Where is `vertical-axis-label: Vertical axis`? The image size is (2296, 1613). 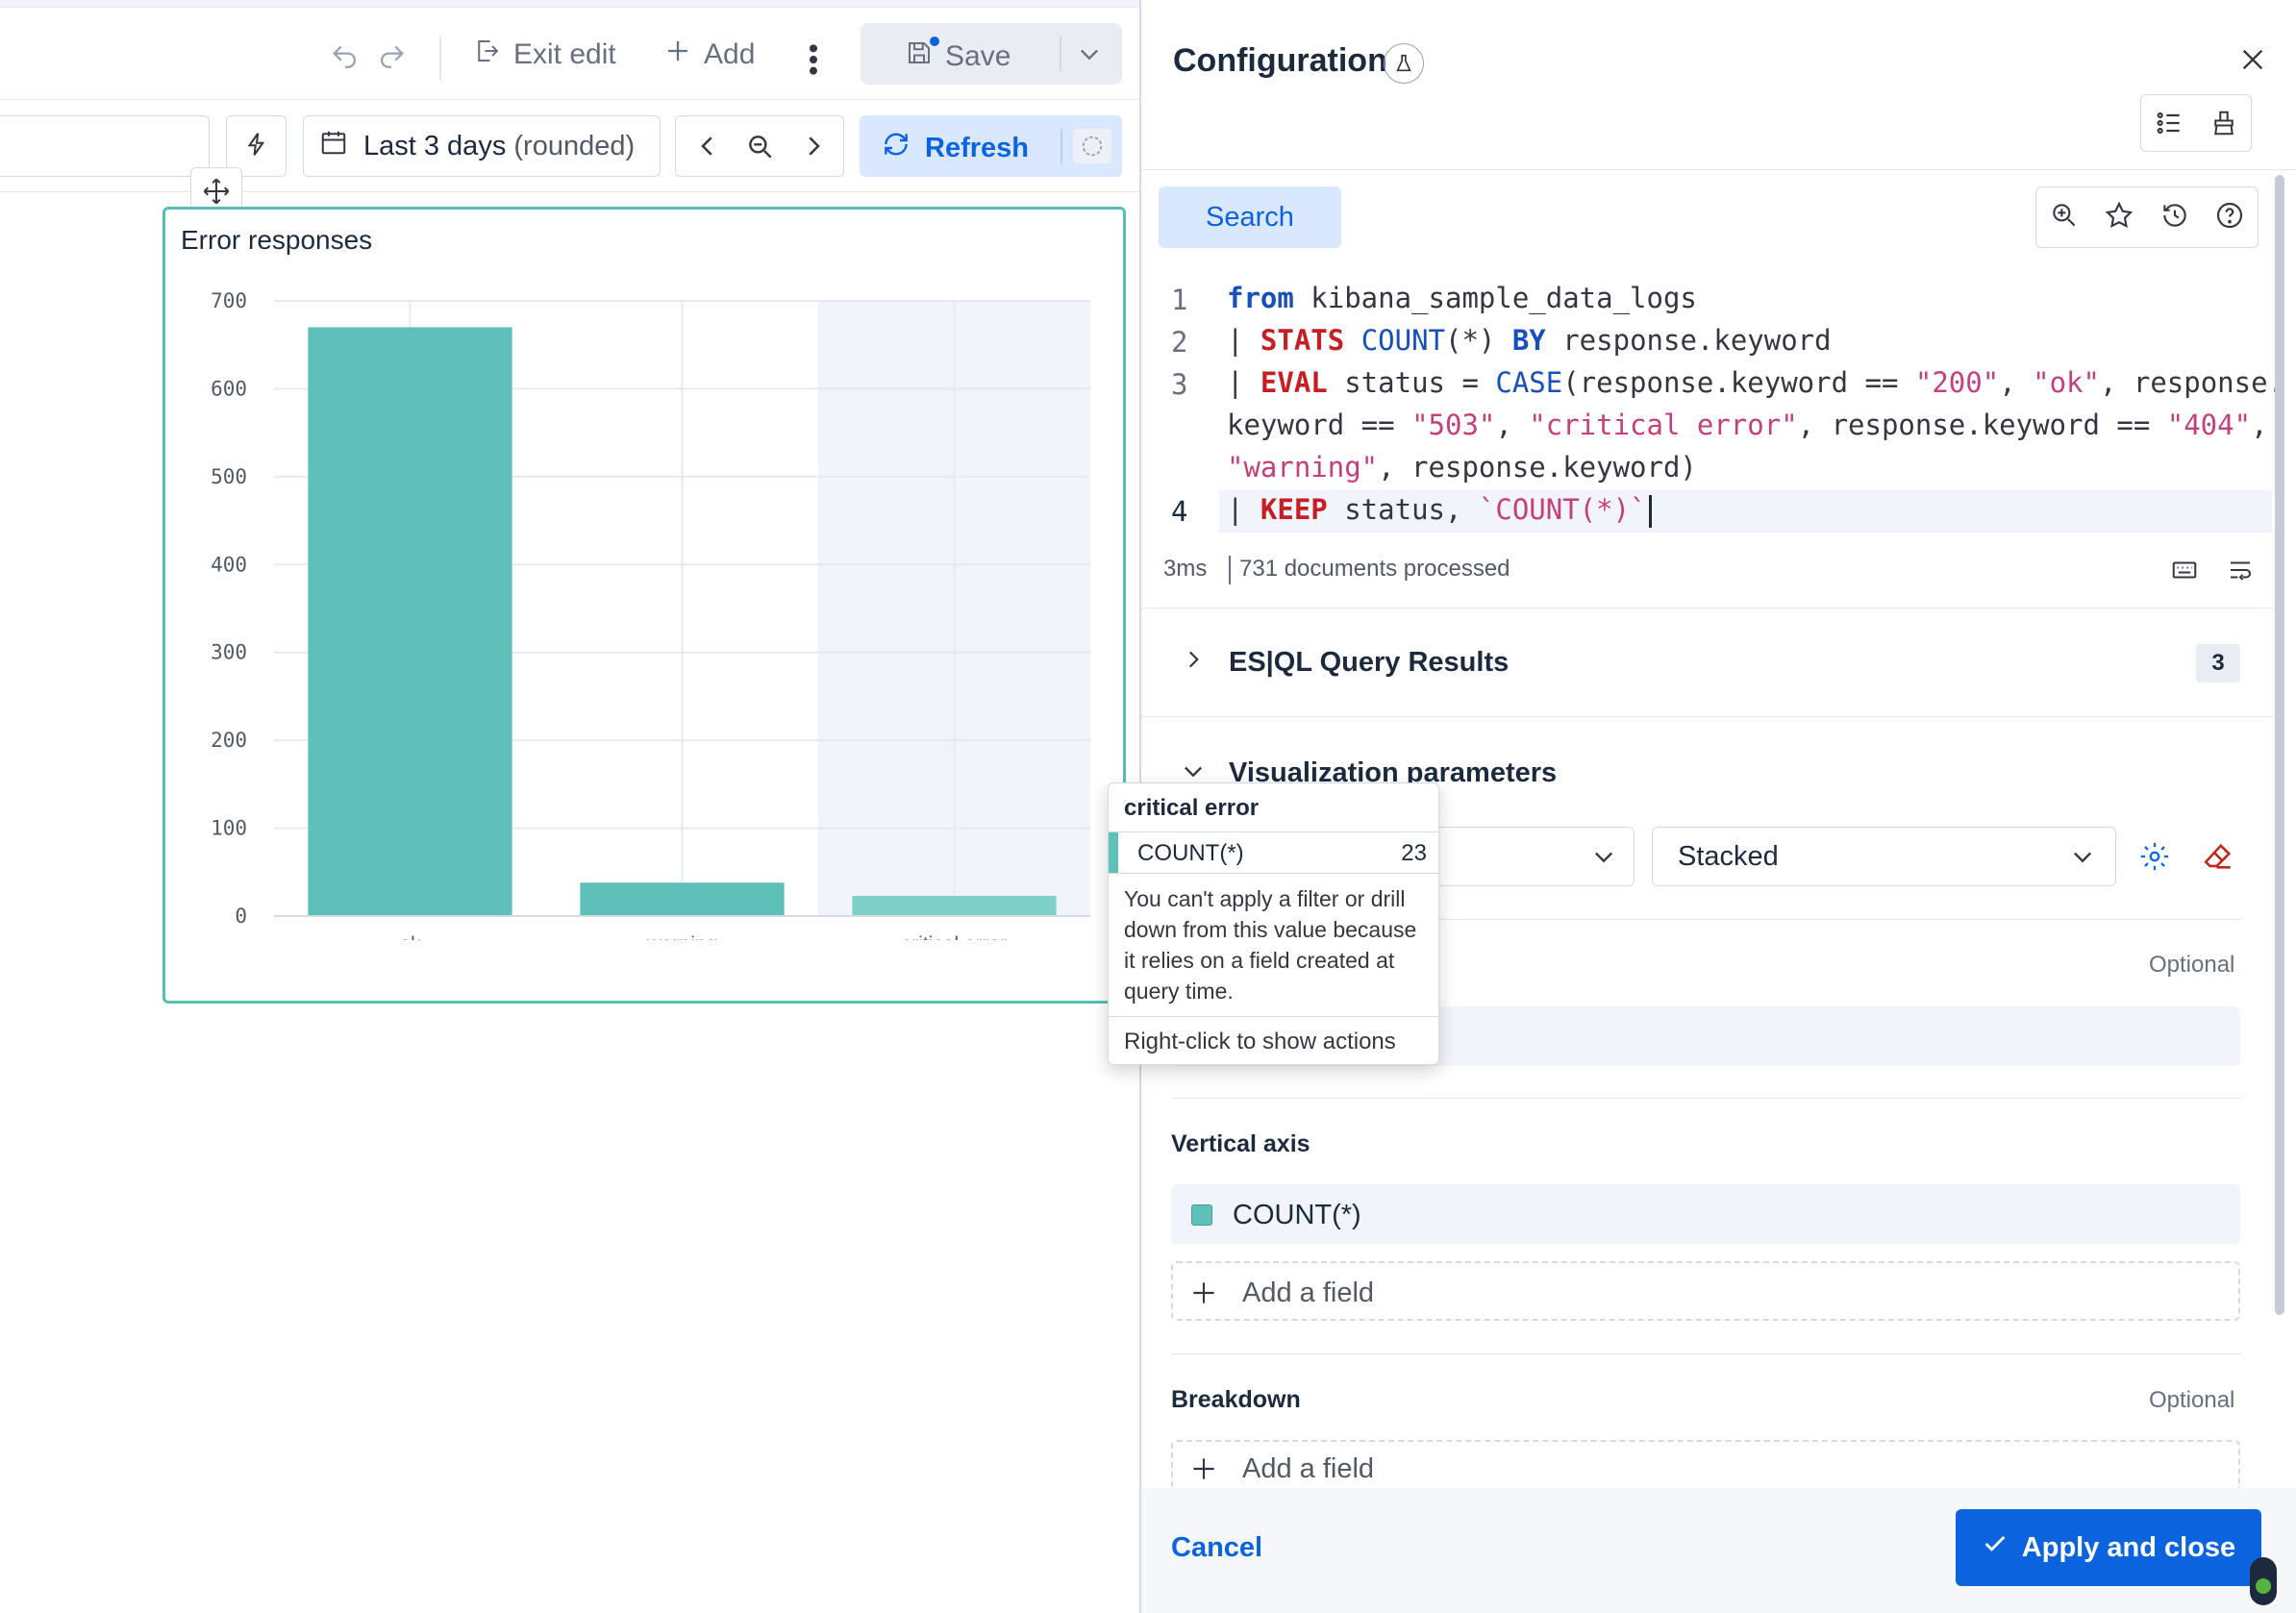
vertical-axis-label: Vertical axis is located at coordinates (1240, 1143).